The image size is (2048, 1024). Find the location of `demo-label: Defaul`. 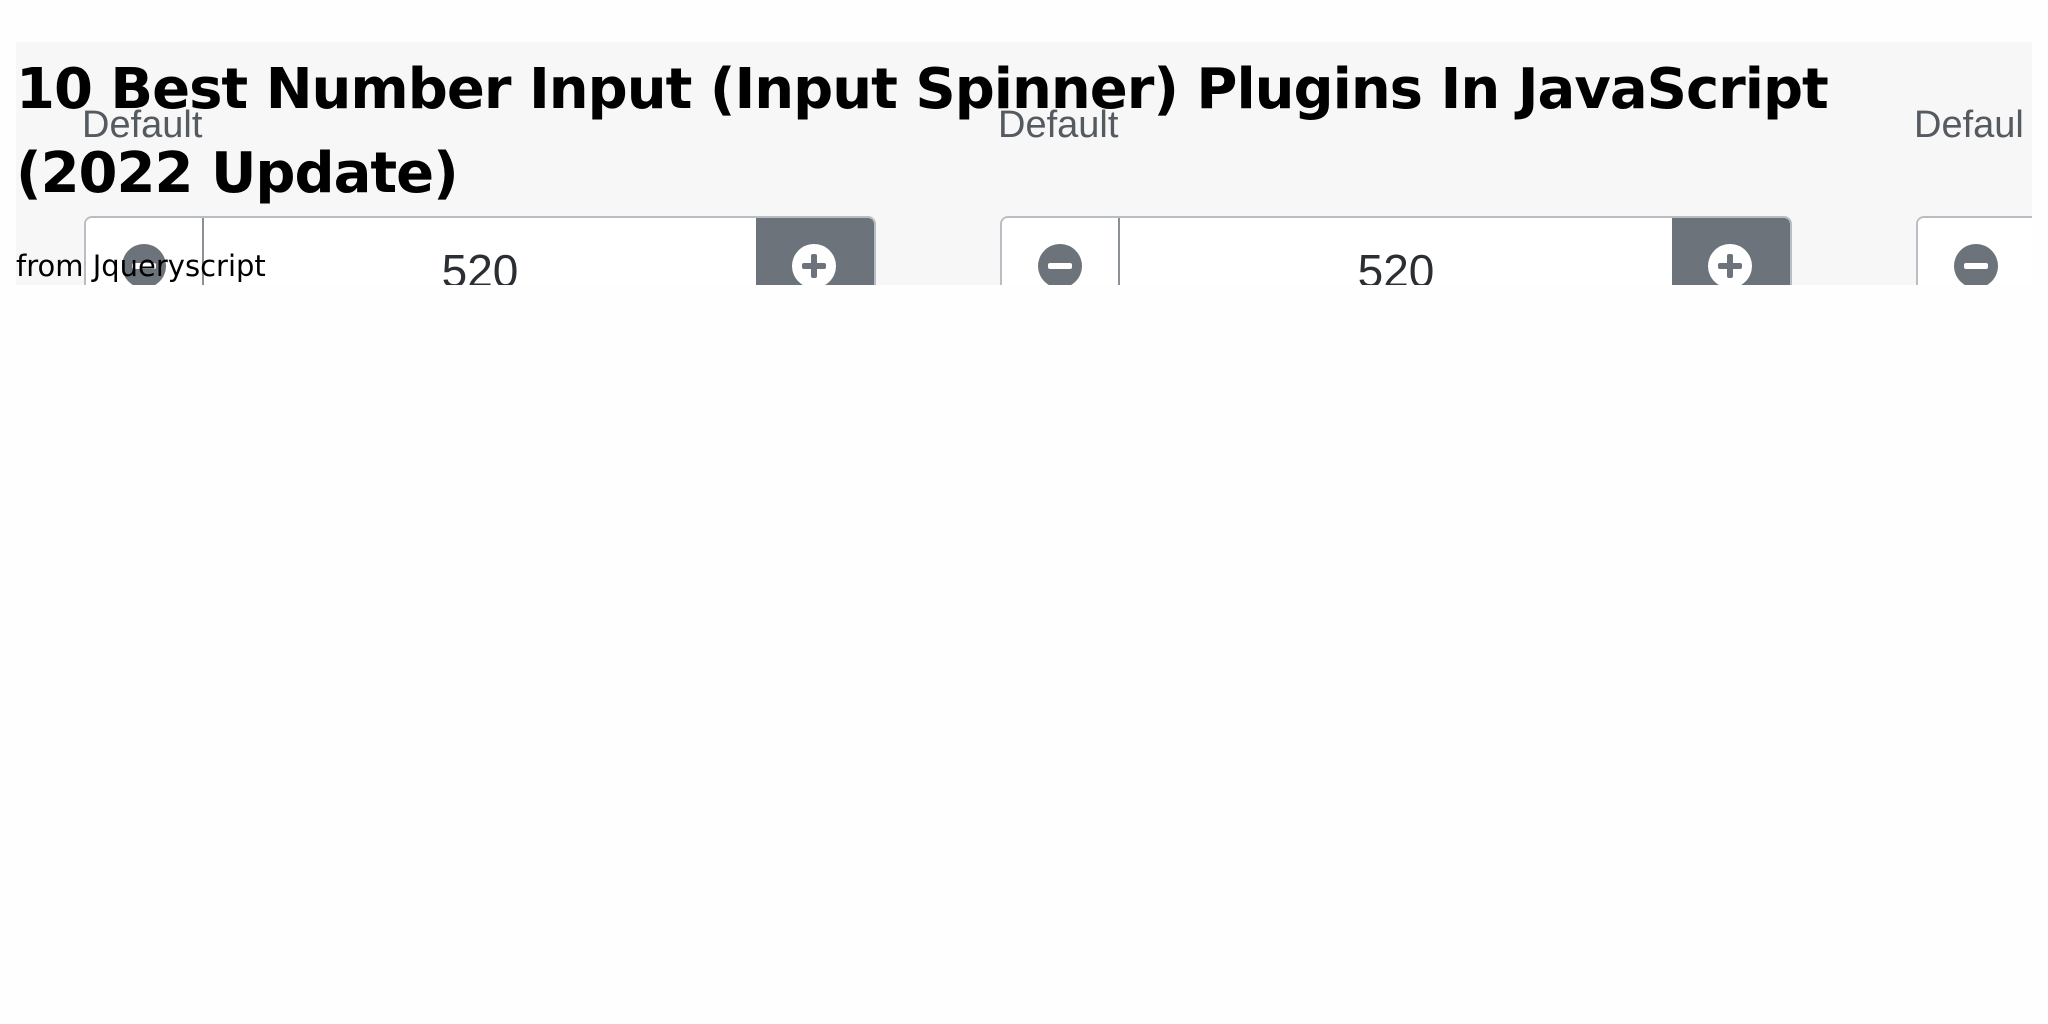

demo-label: Defaul is located at coordinates (1969, 125).